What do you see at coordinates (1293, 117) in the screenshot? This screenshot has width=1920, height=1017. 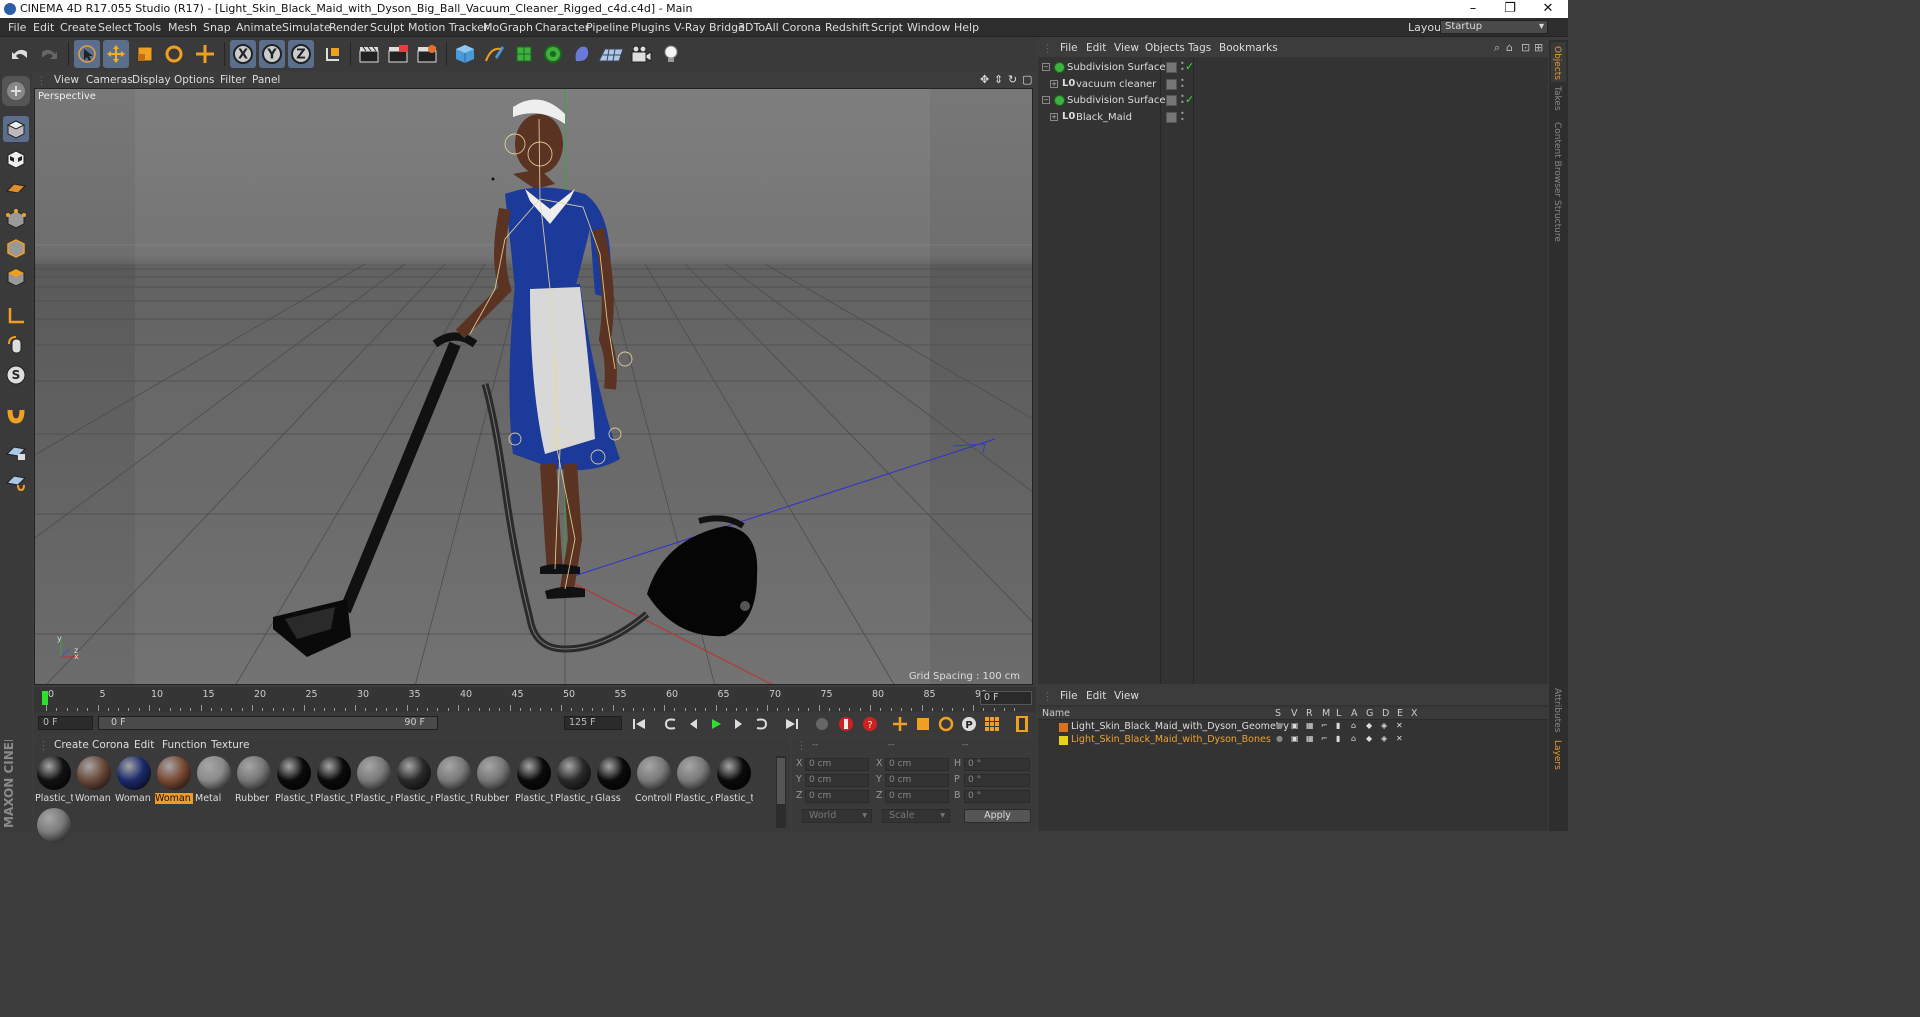 I see `object-row: + L0 Black_Maid • •` at bounding box center [1293, 117].